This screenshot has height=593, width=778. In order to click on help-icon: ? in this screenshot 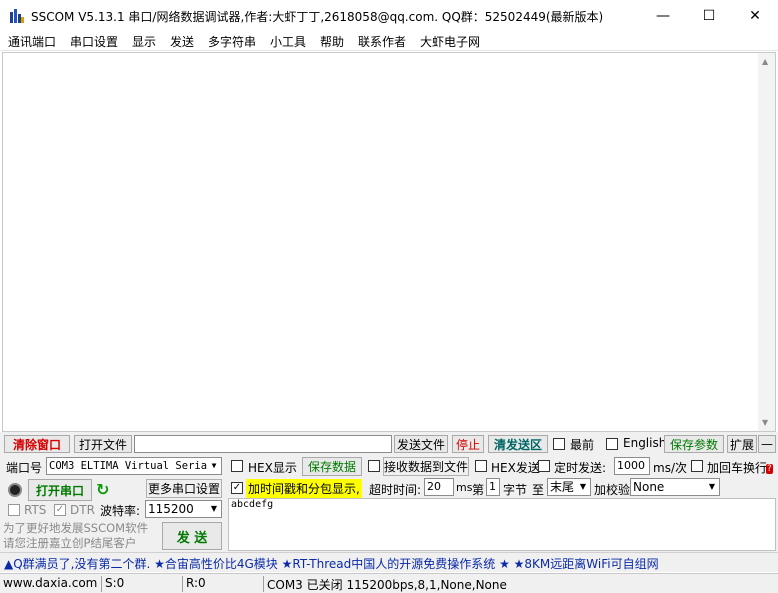, I will do `click(769, 469)`.